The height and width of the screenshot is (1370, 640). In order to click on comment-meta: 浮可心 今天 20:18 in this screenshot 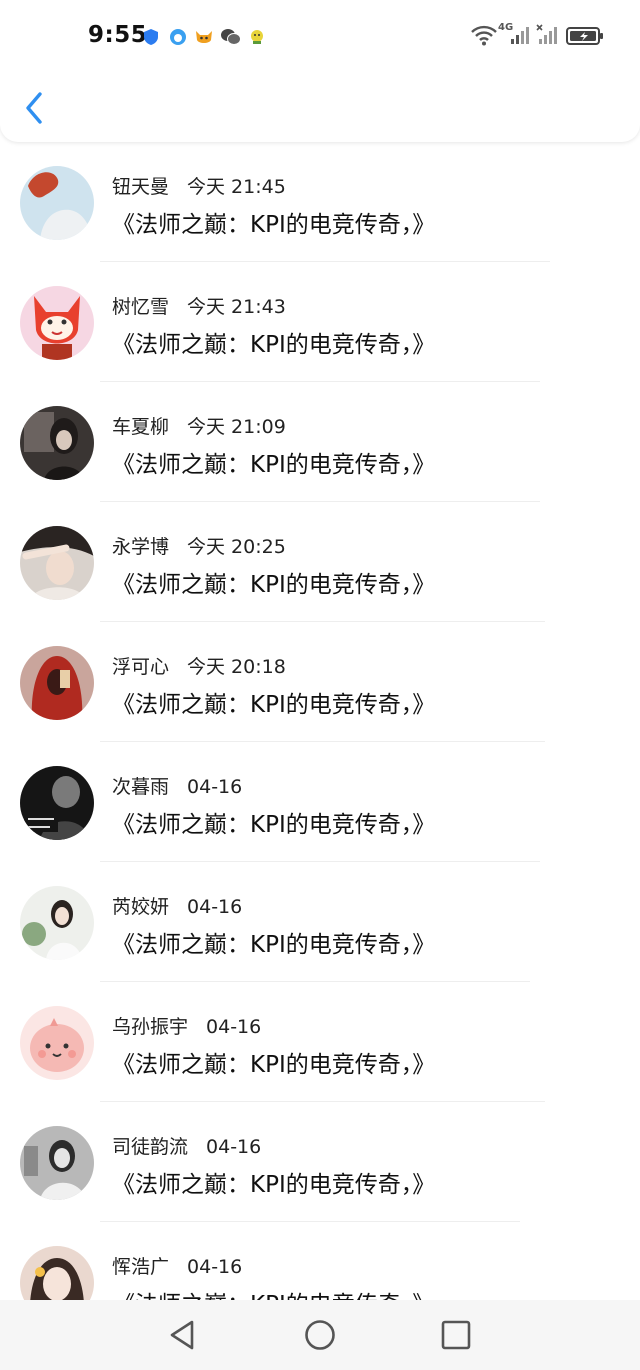, I will do `click(199, 665)`.